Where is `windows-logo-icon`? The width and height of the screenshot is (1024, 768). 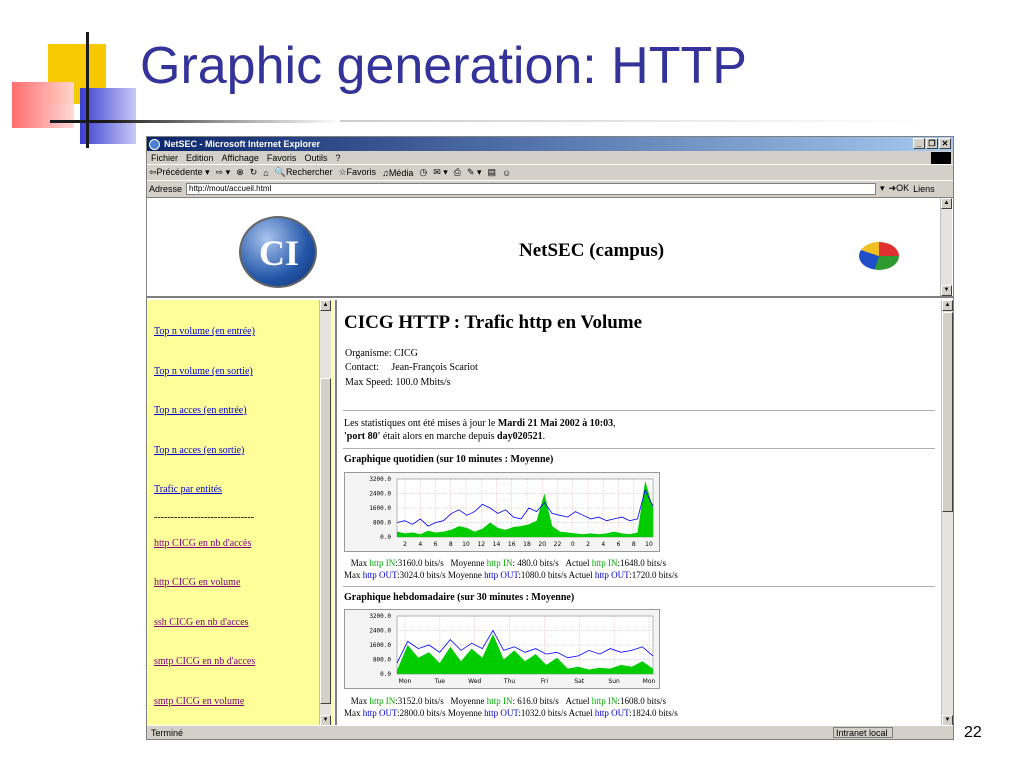 windows-logo-icon is located at coordinates (941, 158).